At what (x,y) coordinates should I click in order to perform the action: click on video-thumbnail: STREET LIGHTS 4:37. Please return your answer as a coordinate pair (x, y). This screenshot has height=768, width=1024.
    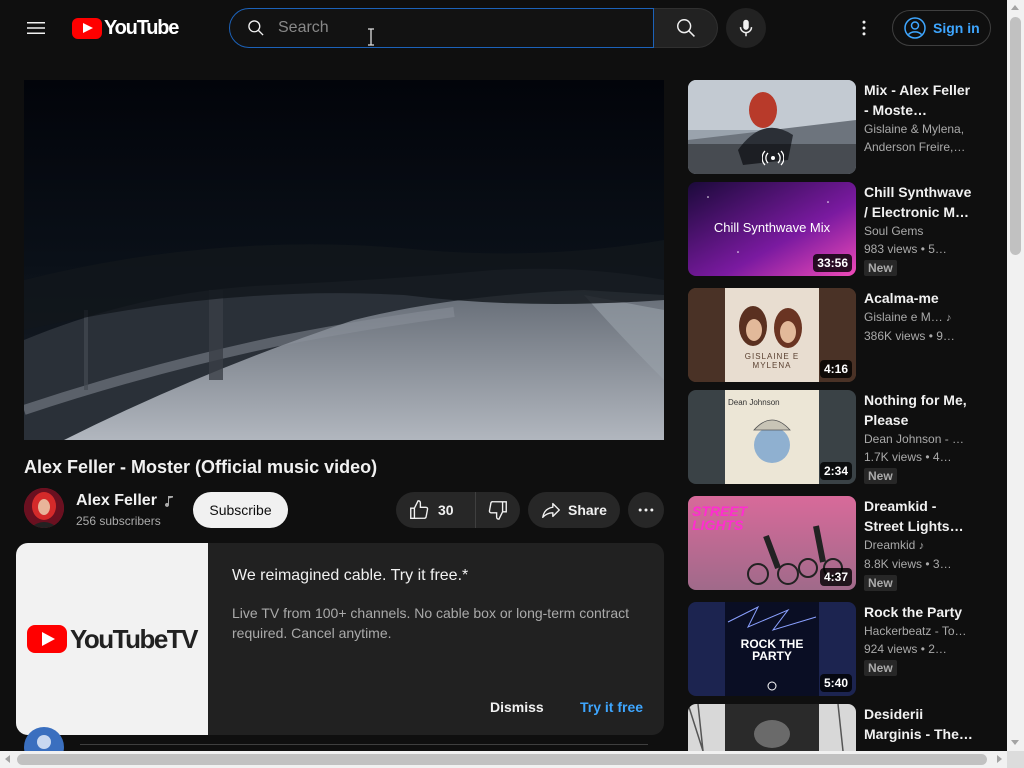
    Looking at the image, I should click on (772, 543).